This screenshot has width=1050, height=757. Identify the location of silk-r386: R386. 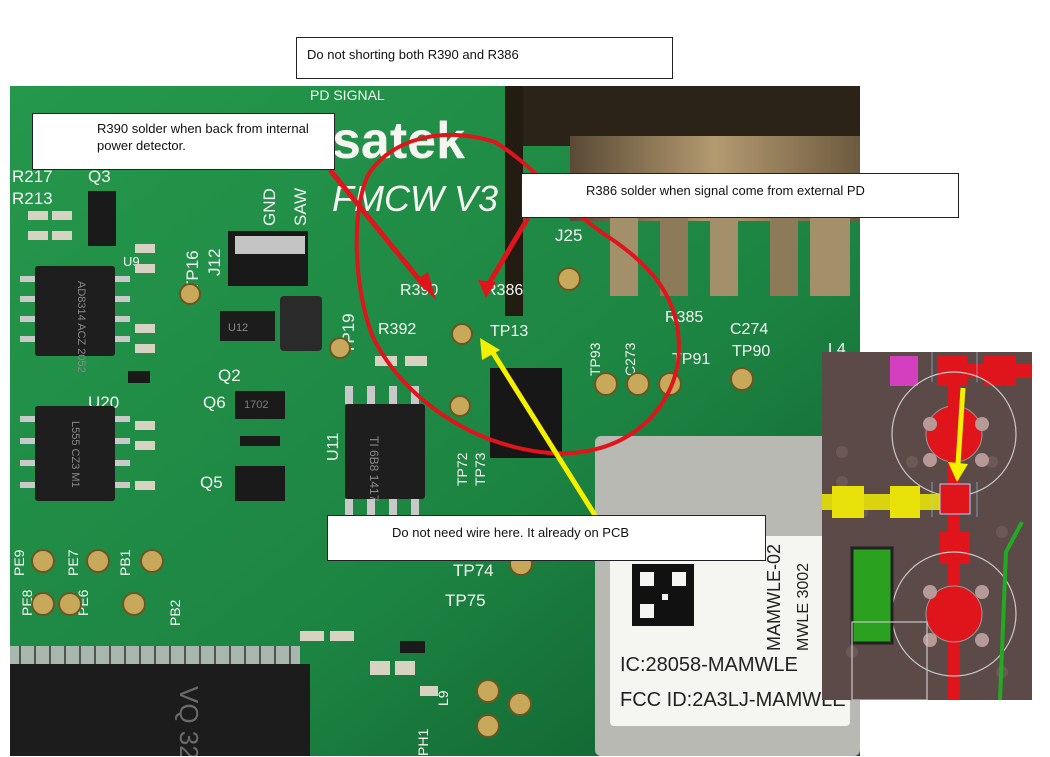
(504, 290).